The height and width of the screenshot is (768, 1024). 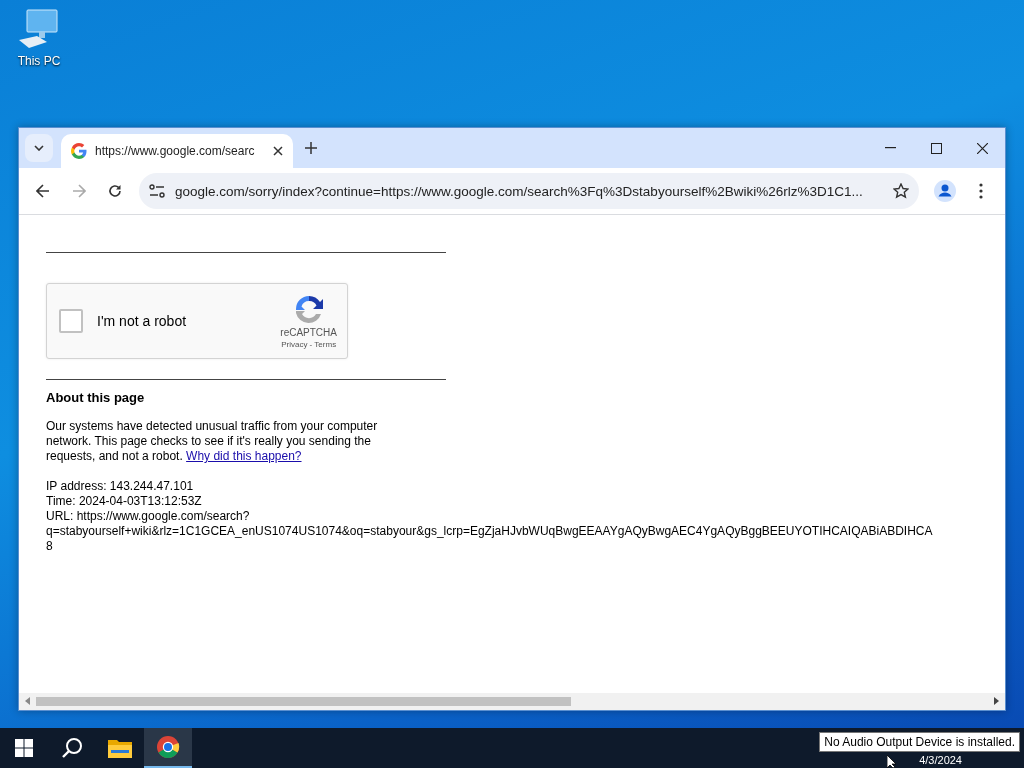 What do you see at coordinates (50, 546) in the screenshot?
I see `detail-line: 8` at bounding box center [50, 546].